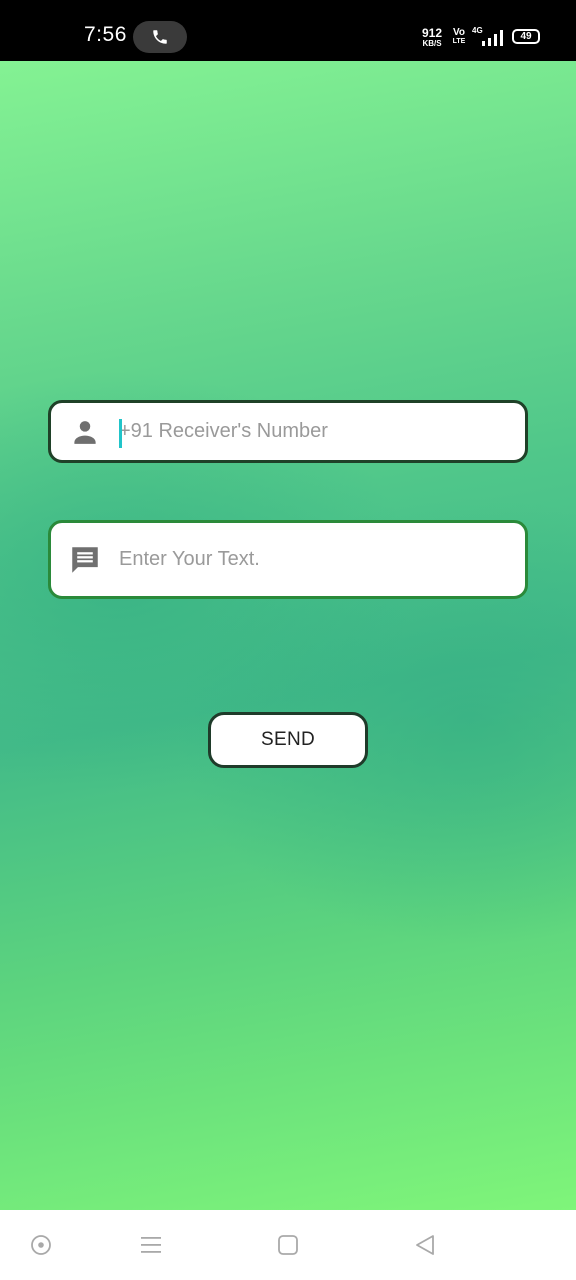 The height and width of the screenshot is (1280, 576). I want to click on back-button, so click(425, 1245).